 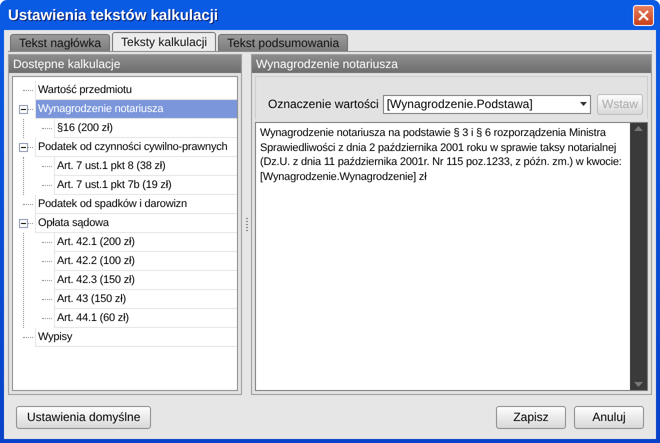 What do you see at coordinates (113, 15) in the screenshot?
I see `window-title: Ustawienia tekstów kalkulacji` at bounding box center [113, 15].